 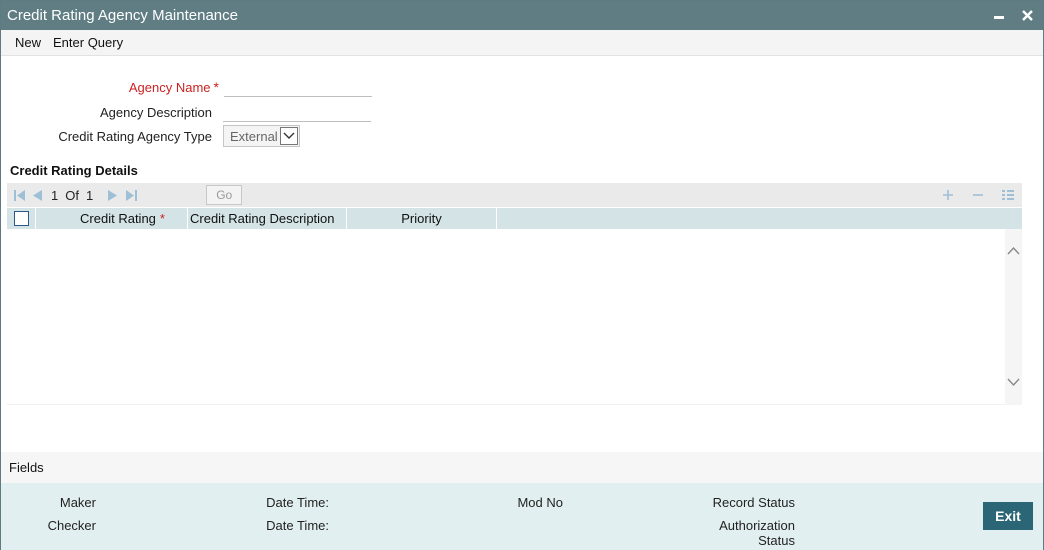 I want to click on col-priority-label: Priority, so click(x=421, y=218).